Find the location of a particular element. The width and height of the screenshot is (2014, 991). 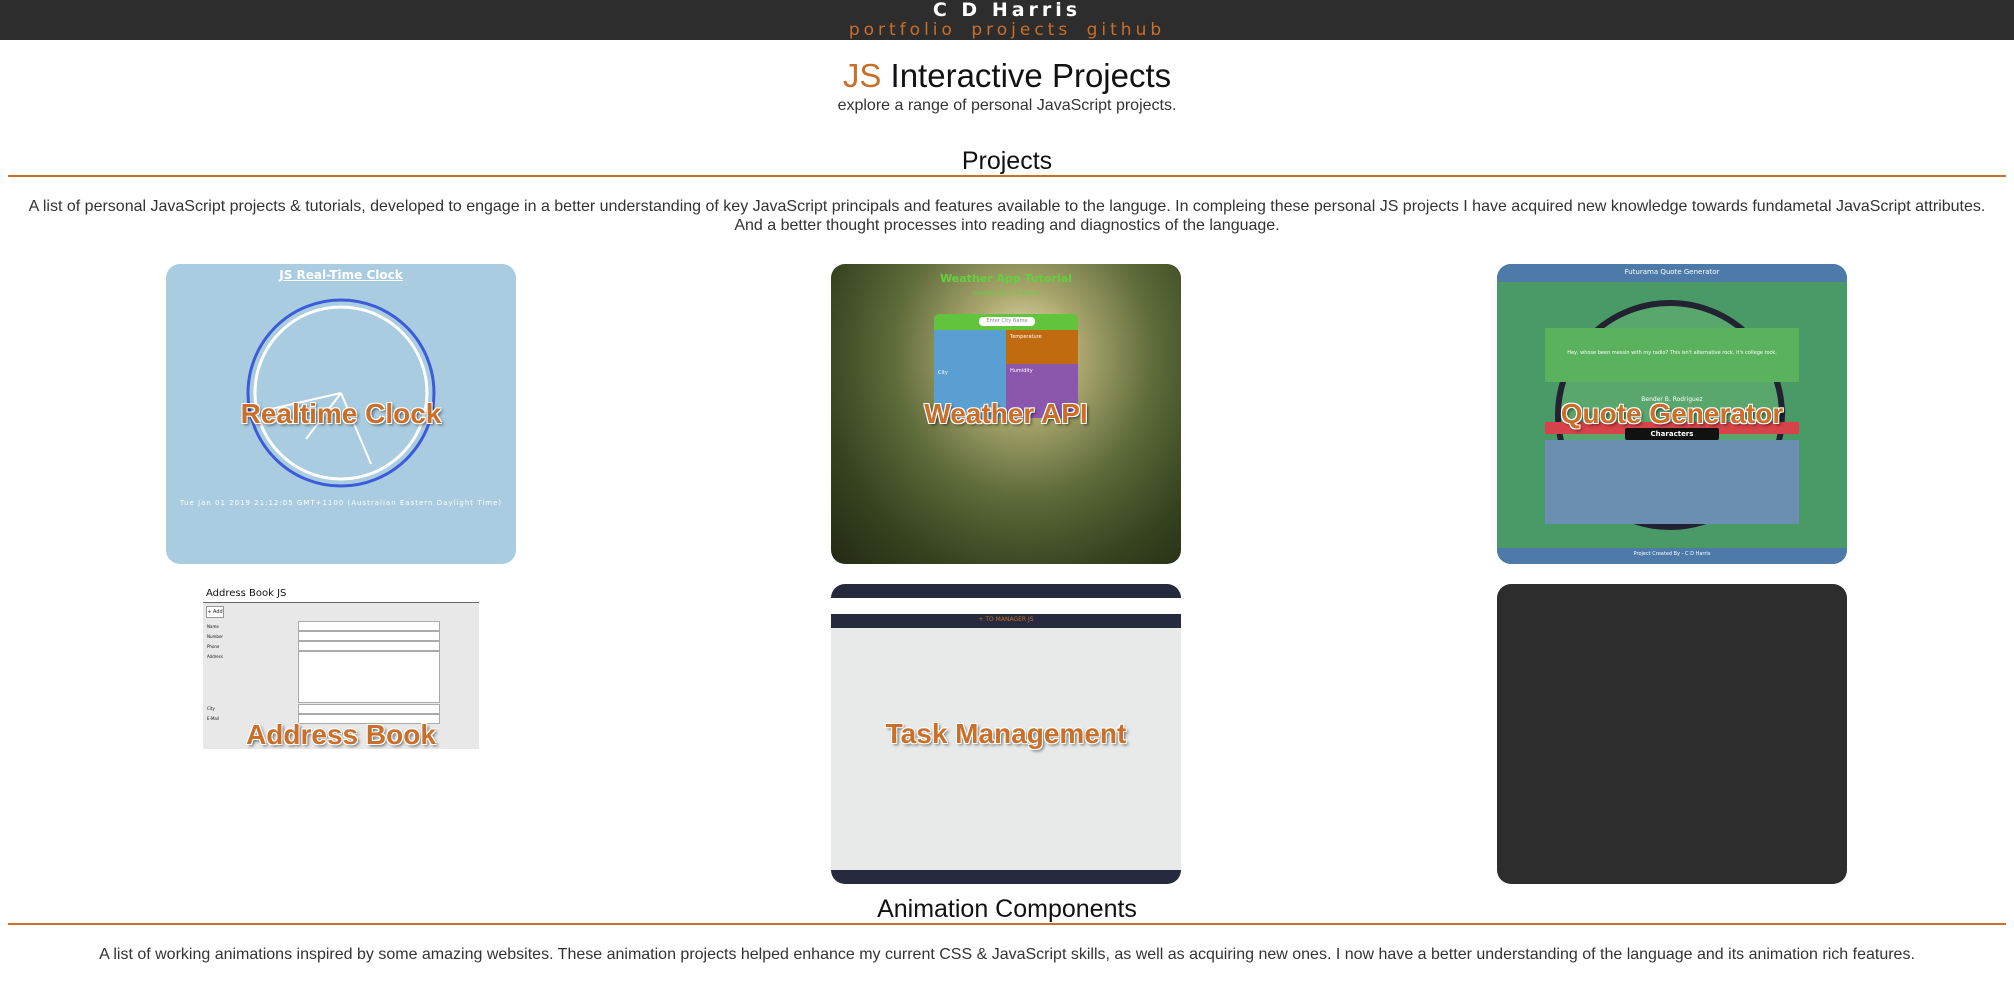

address-preview-field-label: Name is located at coordinates (213, 626).